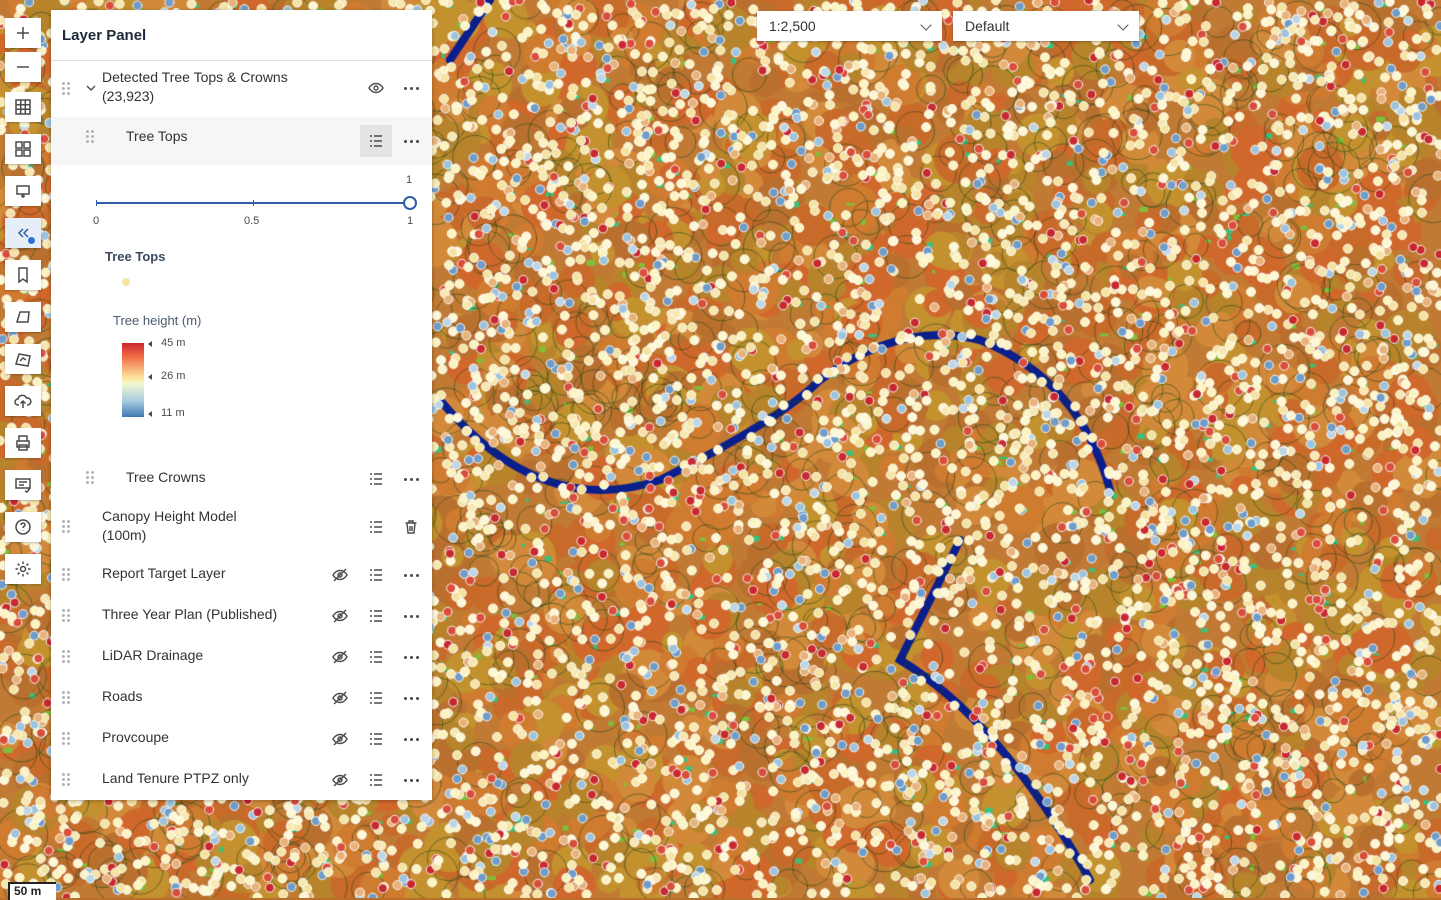  Describe the element at coordinates (126, 282) in the screenshot. I see `legend-symbol` at that location.